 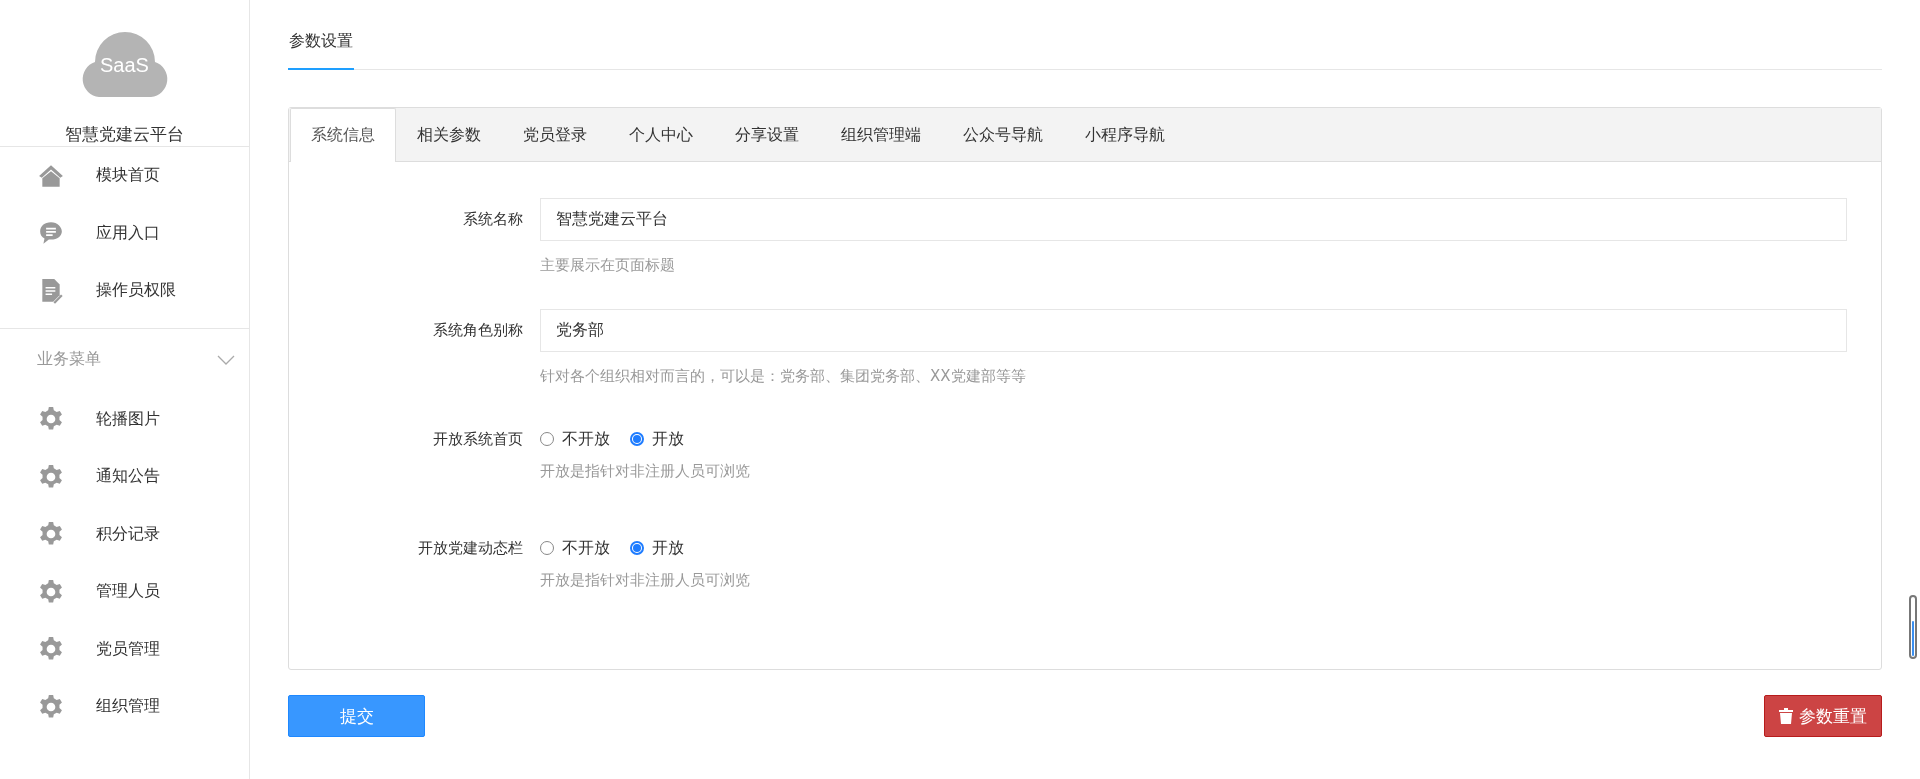 I want to click on scrollbar, so click(x=1913, y=627).